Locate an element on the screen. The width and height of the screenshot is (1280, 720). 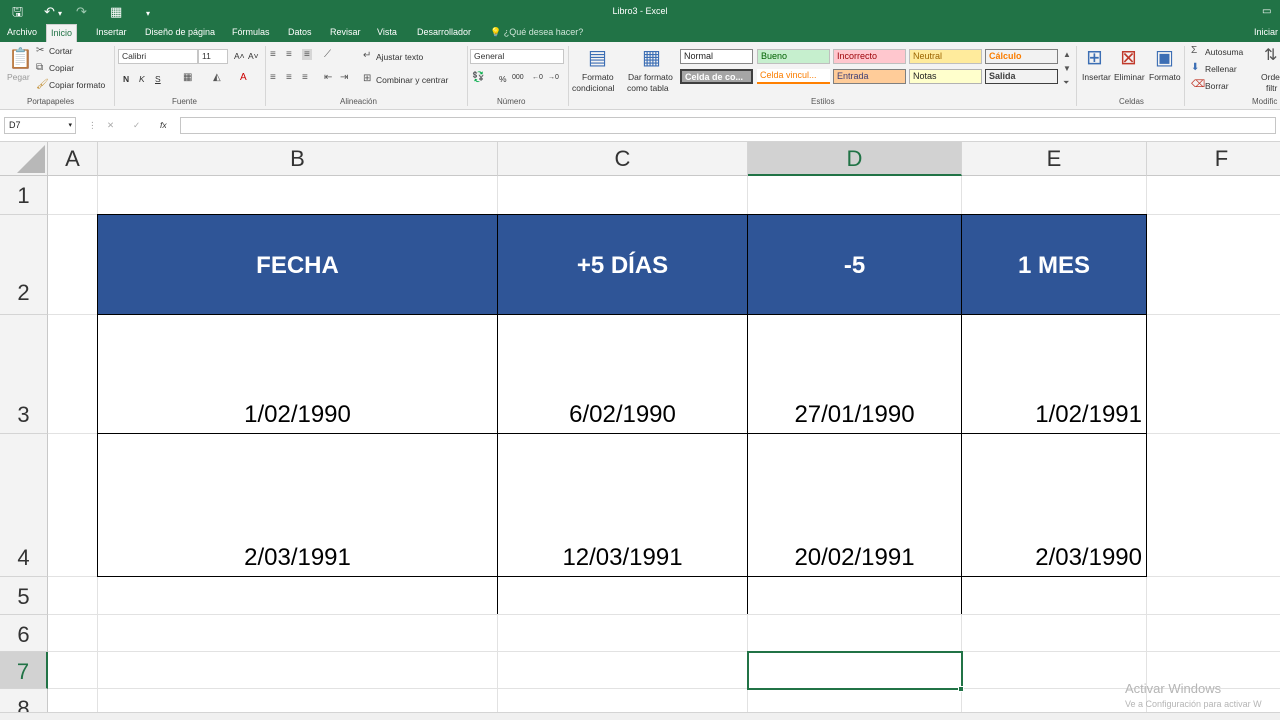
styles-scroll-up-icon: ▲ is located at coordinates (1067, 54).